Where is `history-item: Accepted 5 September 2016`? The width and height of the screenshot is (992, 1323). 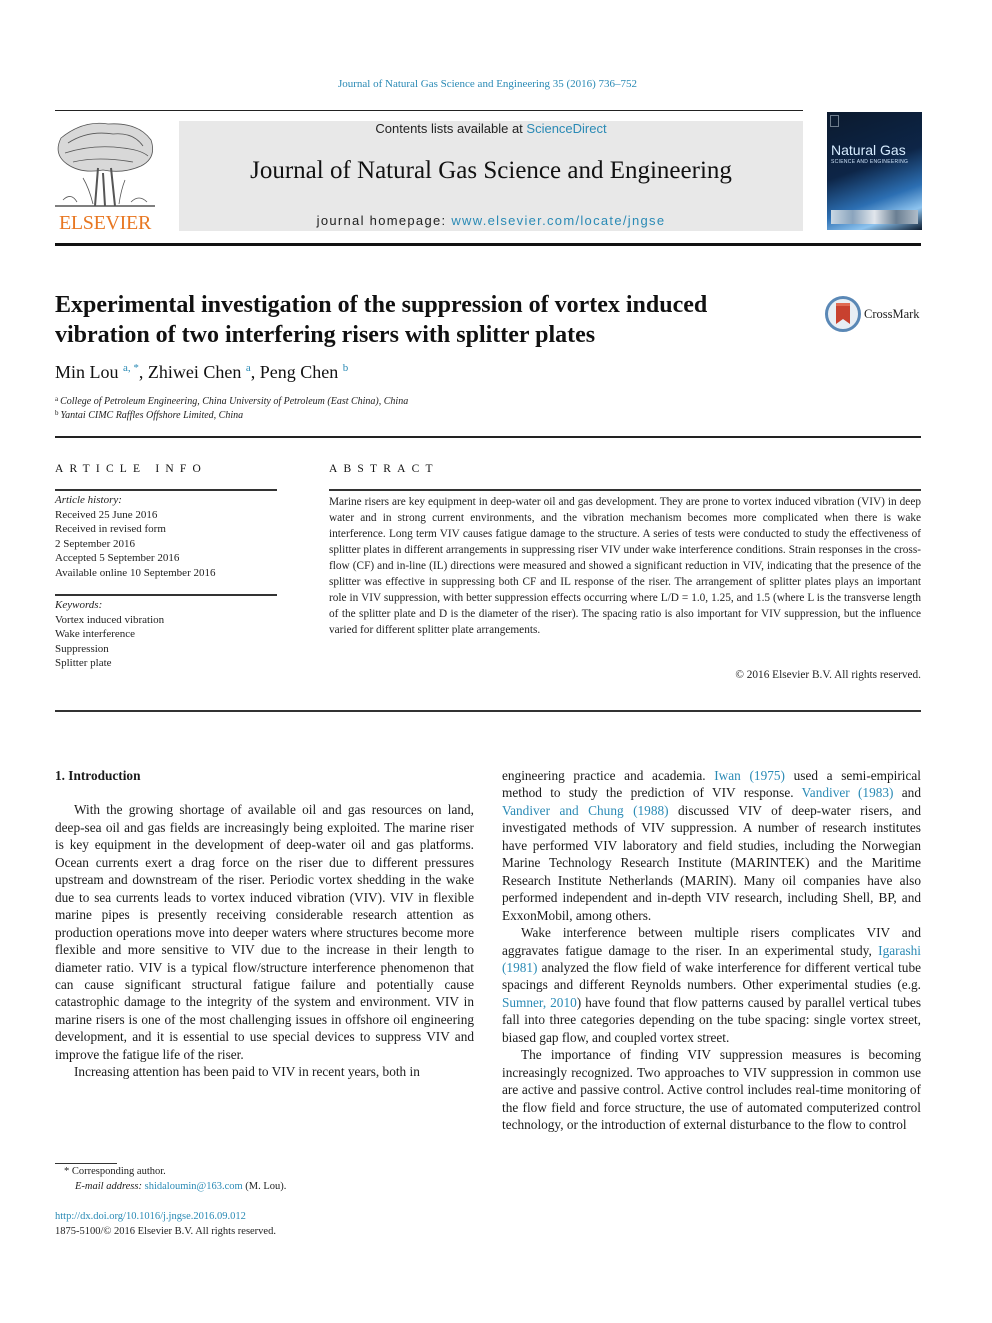
history-item: Accepted 5 September 2016 is located at coordinates (117, 558).